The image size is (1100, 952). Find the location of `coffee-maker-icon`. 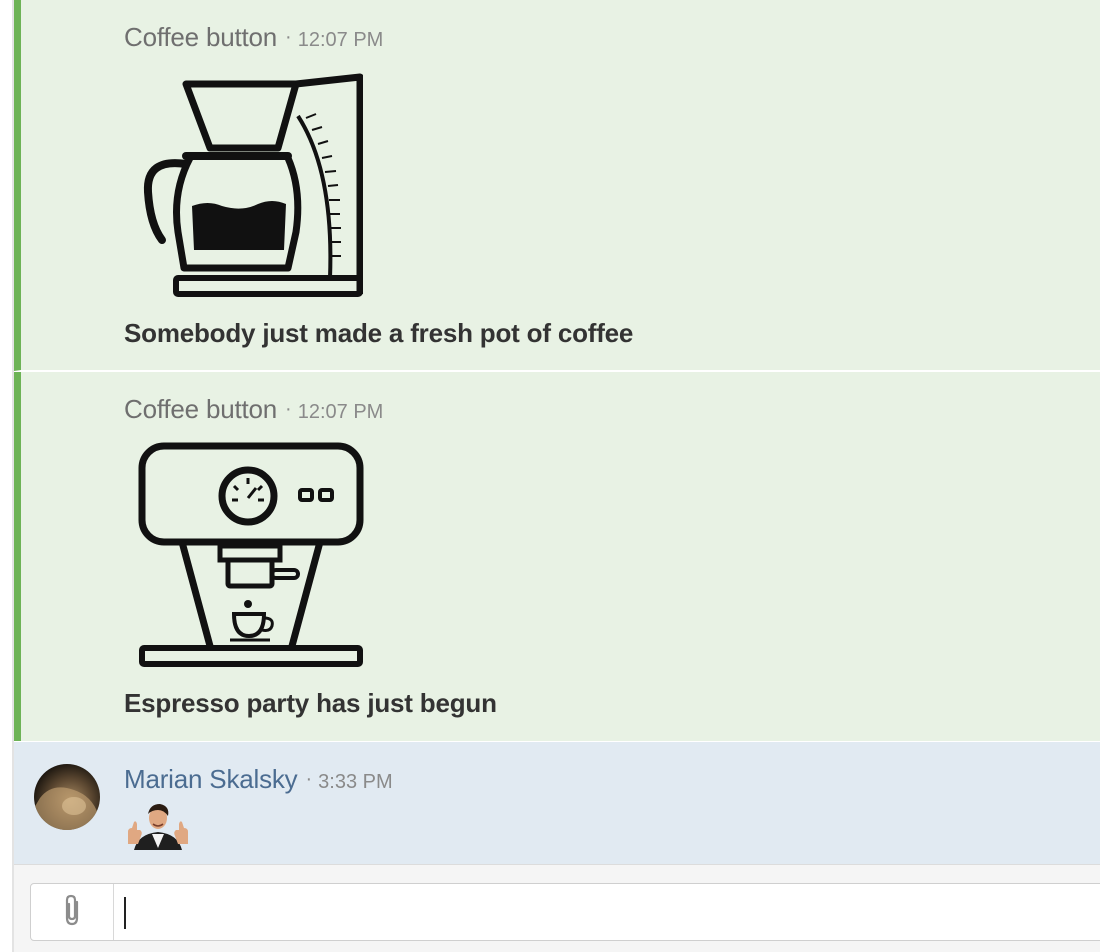

coffee-maker-icon is located at coordinates (251, 189).